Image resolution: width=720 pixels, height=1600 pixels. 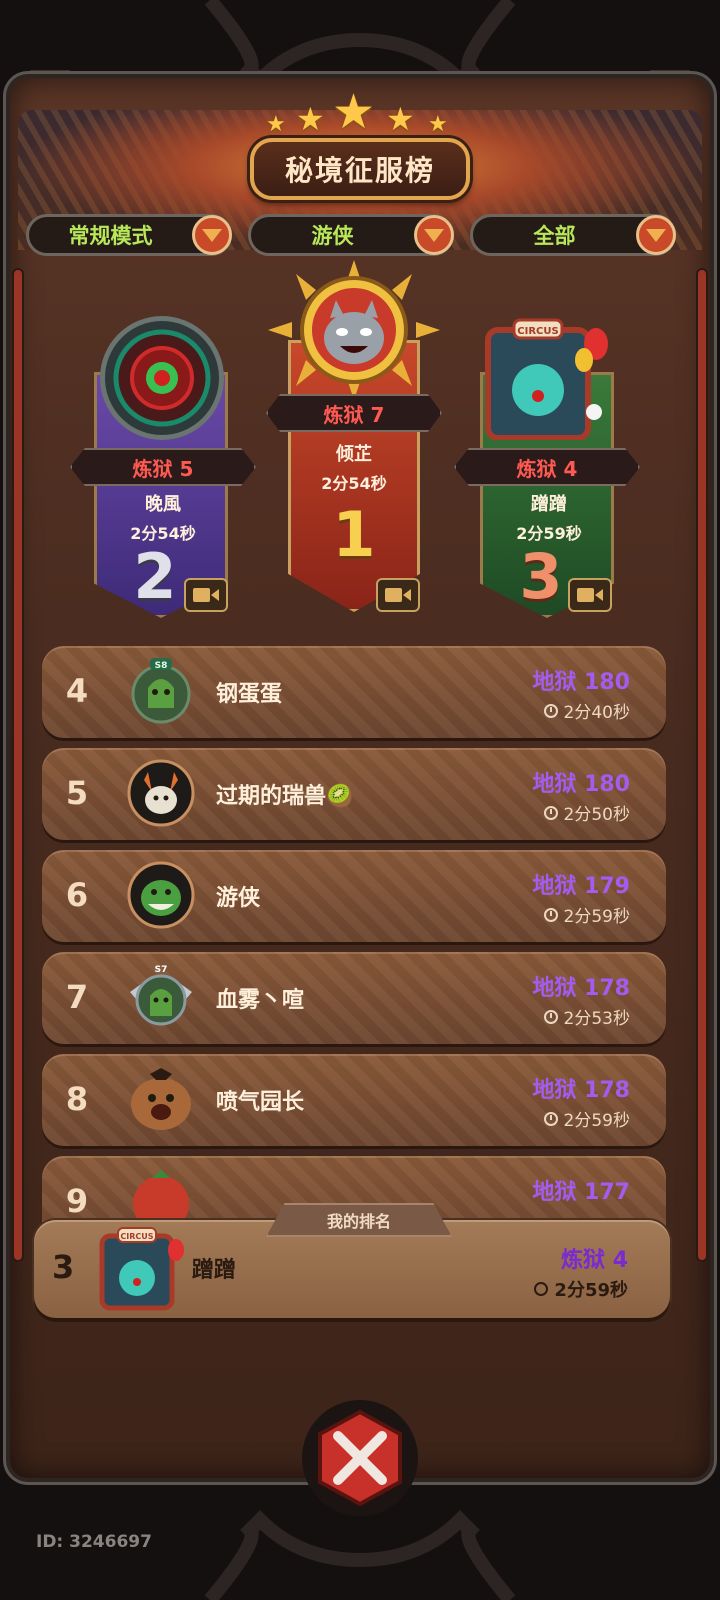 What do you see at coordinates (354, 483) in the screenshot?
I see `first-time: 2分54秒` at bounding box center [354, 483].